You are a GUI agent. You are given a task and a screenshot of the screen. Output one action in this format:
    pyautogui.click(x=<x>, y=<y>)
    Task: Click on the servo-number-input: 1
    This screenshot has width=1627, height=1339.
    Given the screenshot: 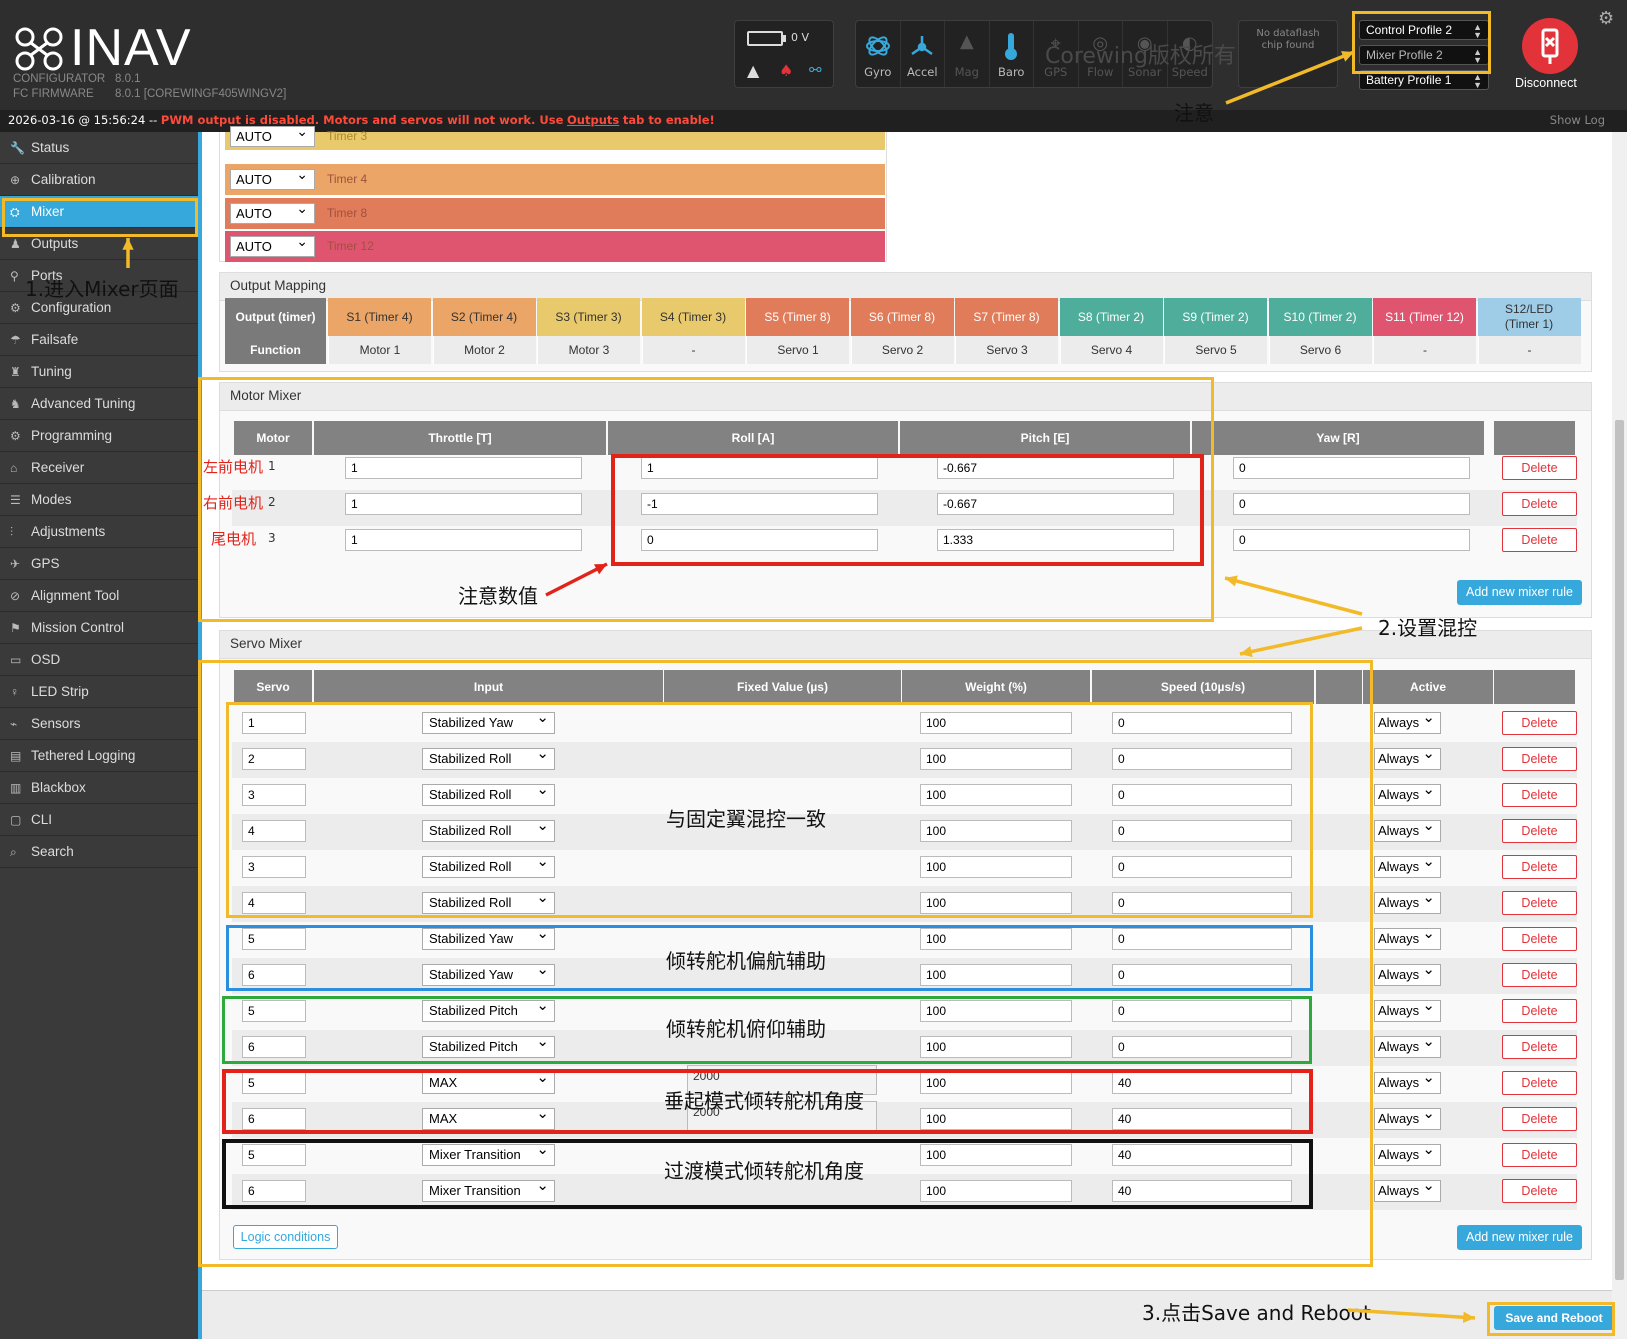 What is the action you would take?
    pyautogui.click(x=274, y=723)
    